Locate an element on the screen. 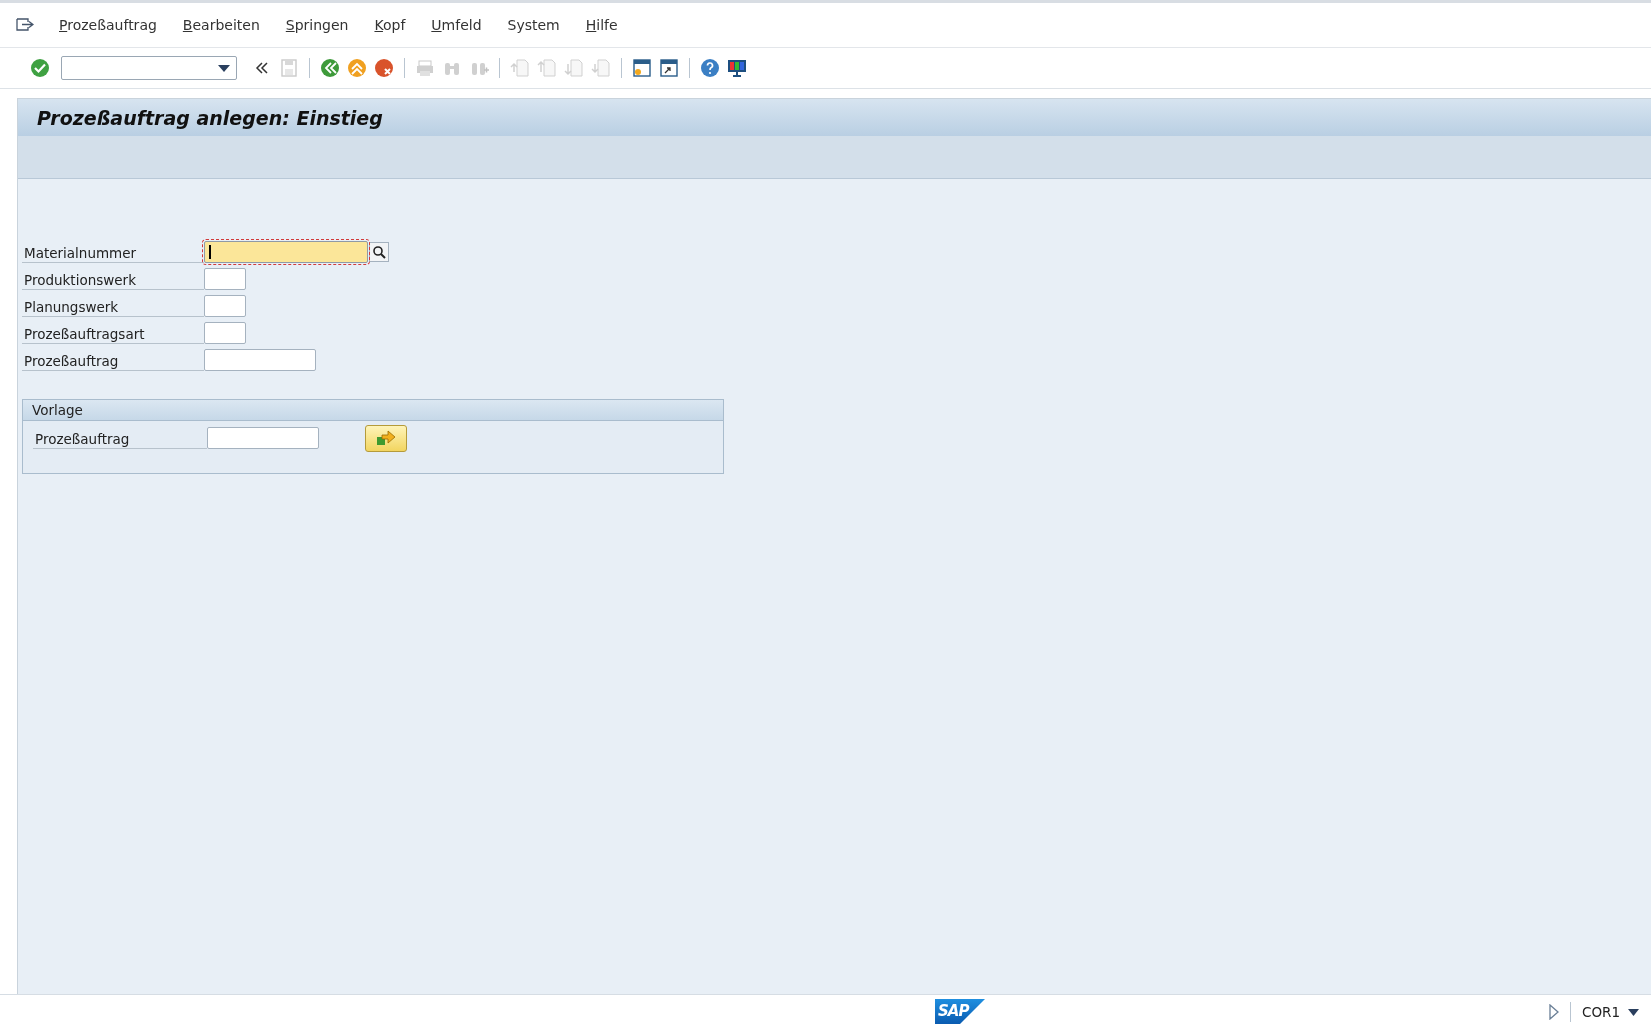 The image size is (1651, 1029). command-field is located at coordinates (149, 68).